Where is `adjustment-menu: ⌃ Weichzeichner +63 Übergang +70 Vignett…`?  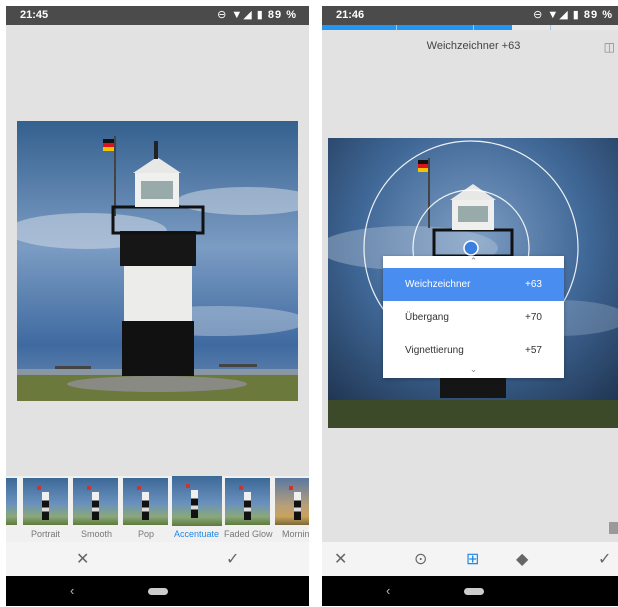 adjustment-menu: ⌃ Weichzeichner +63 Übergang +70 Vignett… is located at coordinates (473, 317).